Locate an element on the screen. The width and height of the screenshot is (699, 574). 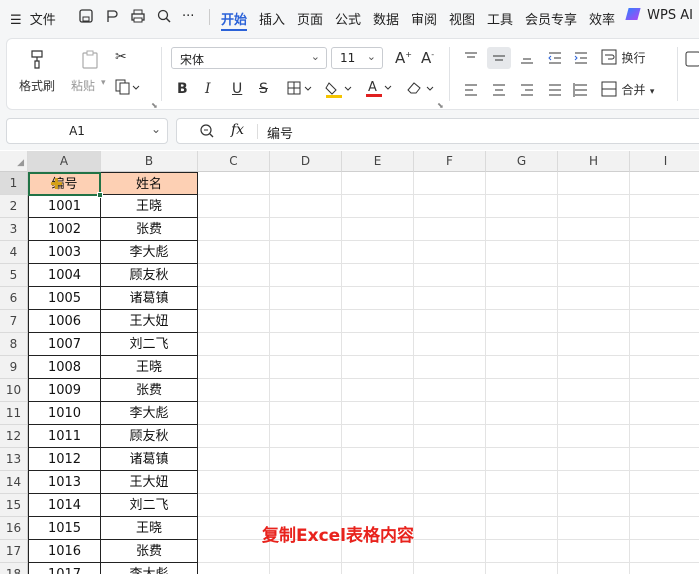
row-header-17: 17 is located at coordinates (14, 551).